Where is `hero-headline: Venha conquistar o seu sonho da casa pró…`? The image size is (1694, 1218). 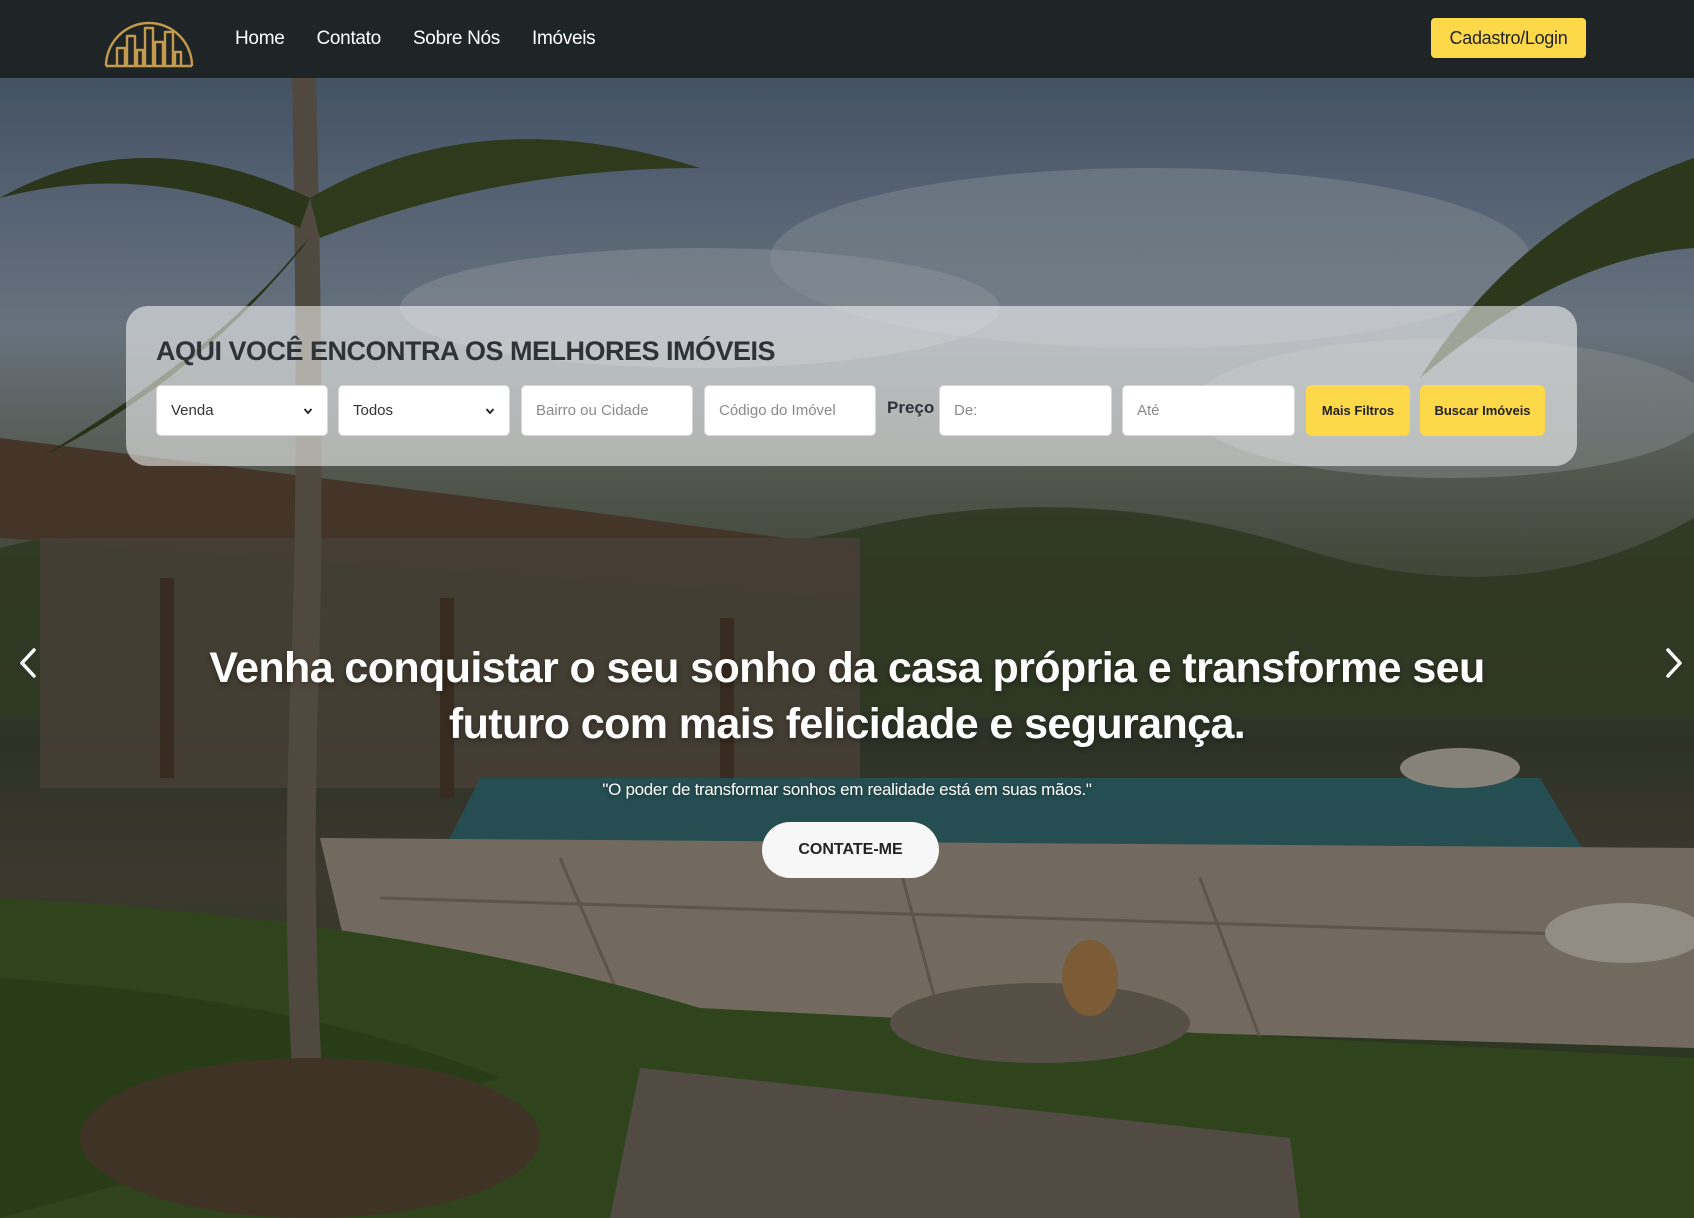
hero-headline: Venha conquistar o seu sonho da casa pró… is located at coordinates (847, 696).